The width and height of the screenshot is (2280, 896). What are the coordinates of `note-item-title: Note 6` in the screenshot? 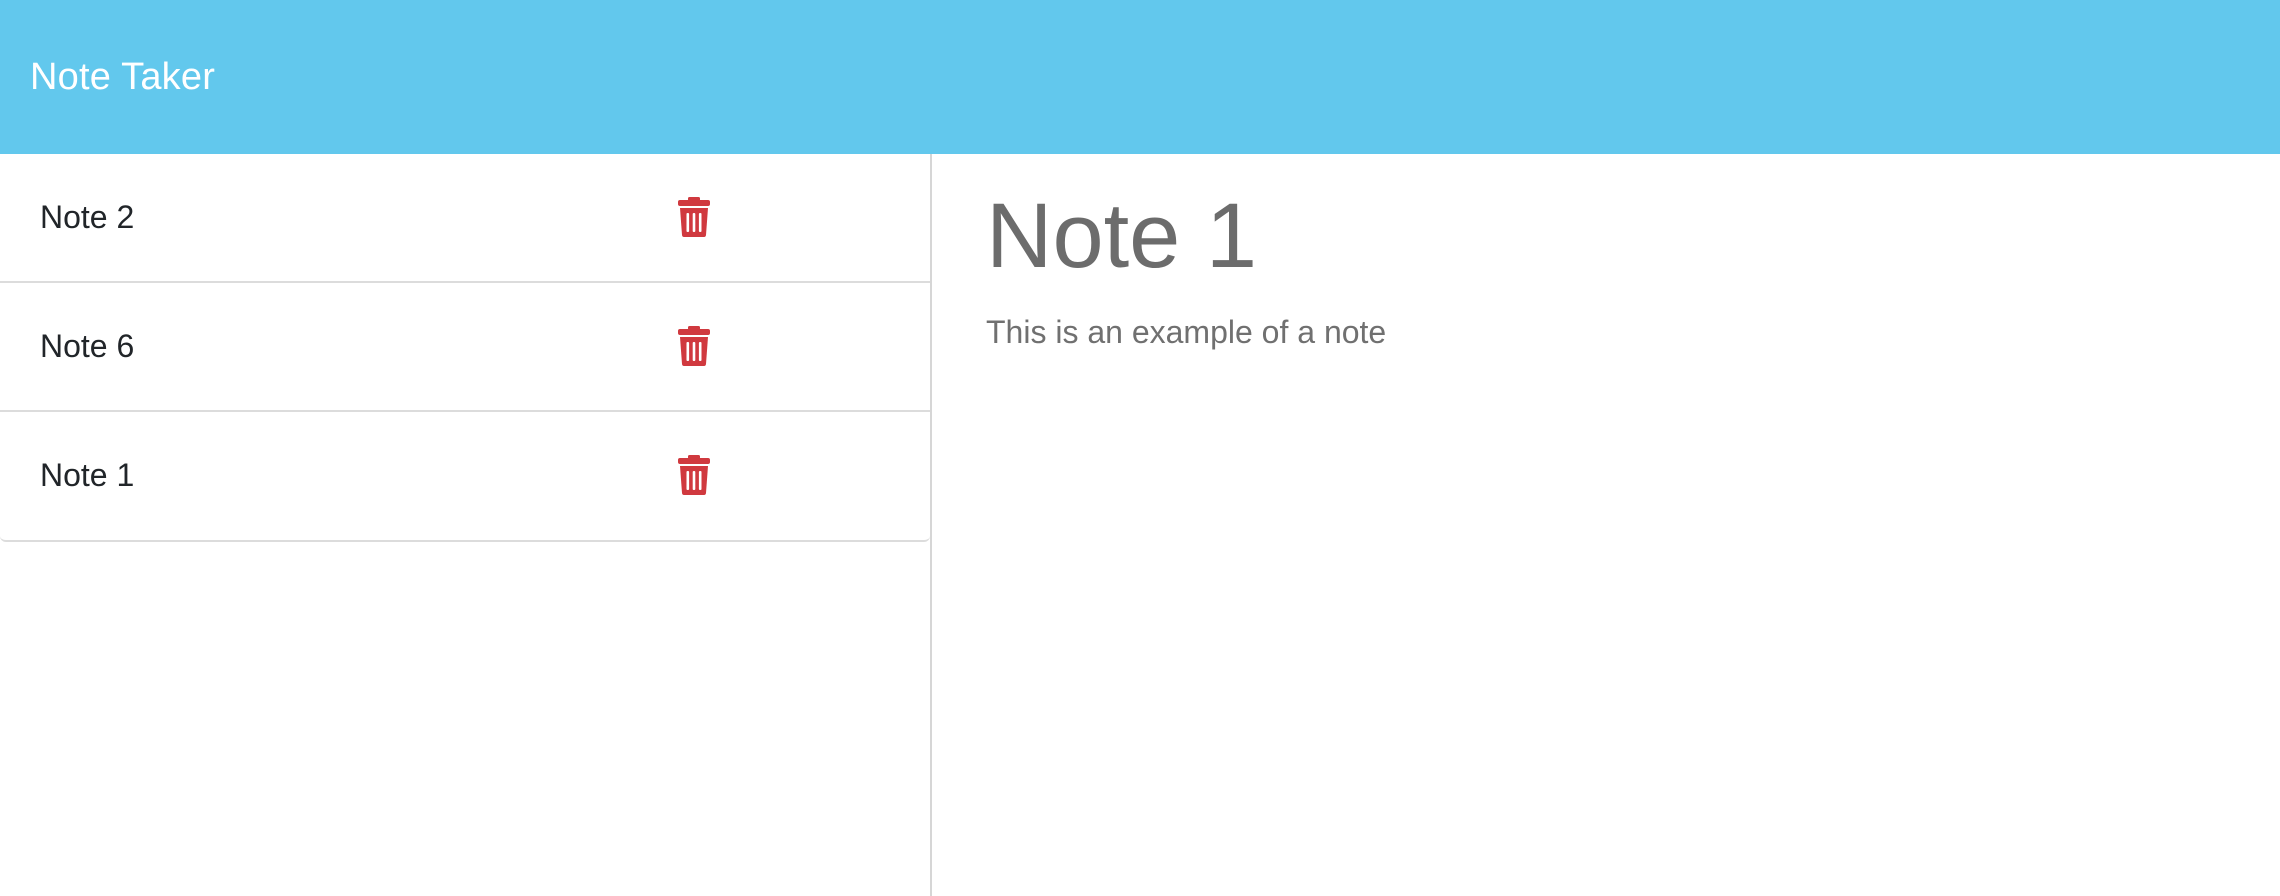 It's located at (87, 346).